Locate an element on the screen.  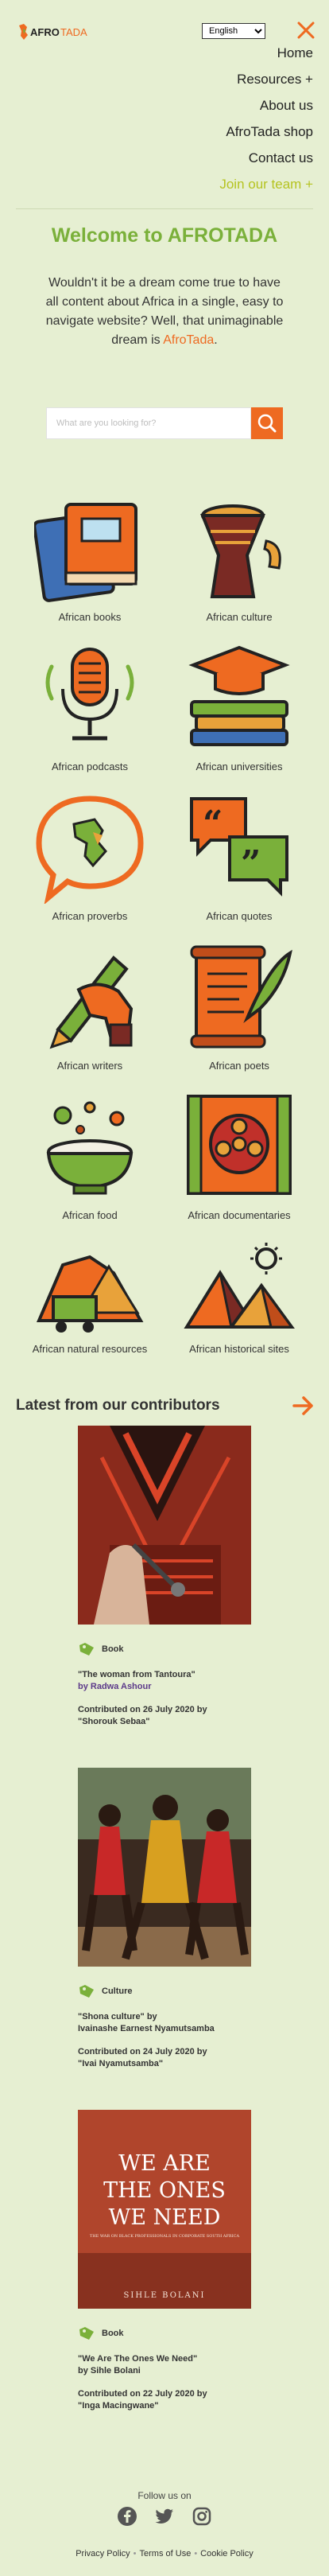
twitter-icon is located at coordinates (164, 2517).